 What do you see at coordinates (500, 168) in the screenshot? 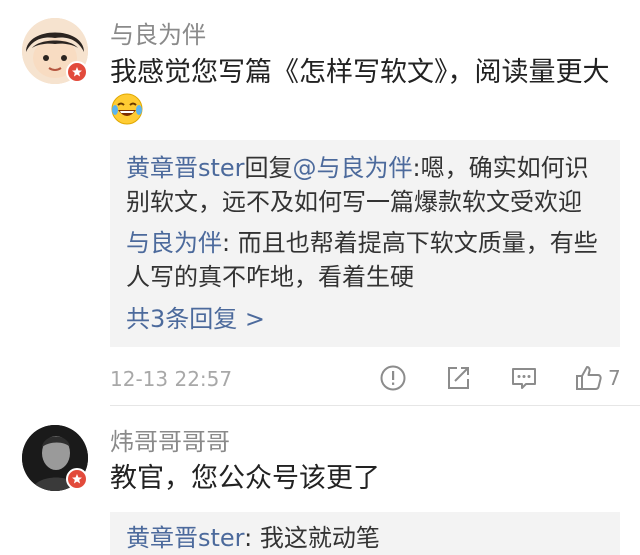
I see `reply-text: :嗯，确实如何识` at bounding box center [500, 168].